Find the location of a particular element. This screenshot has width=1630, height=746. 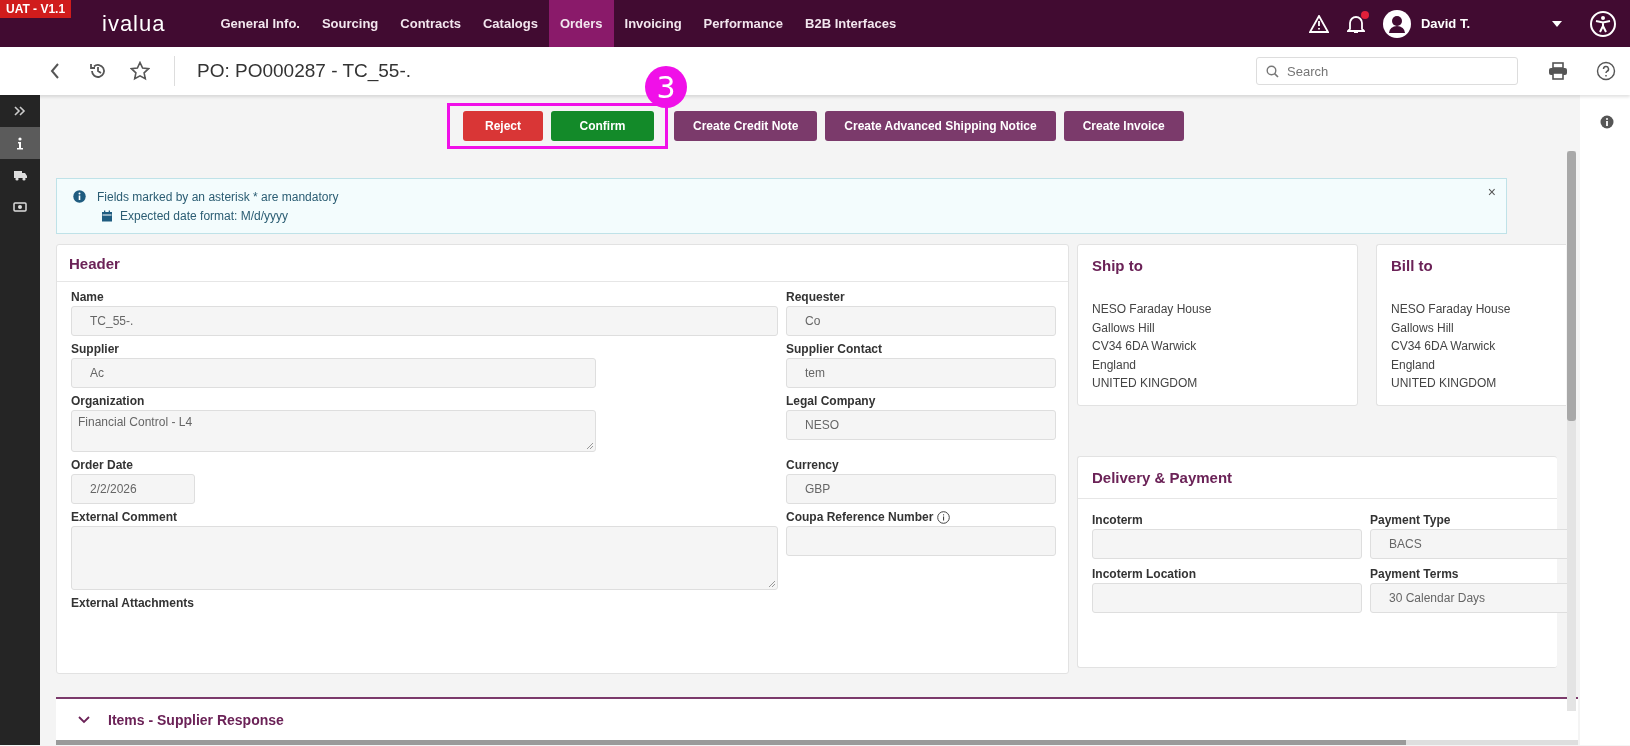

nav-tab: Performance is located at coordinates (743, 23).